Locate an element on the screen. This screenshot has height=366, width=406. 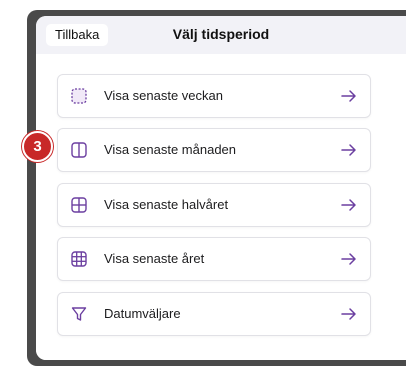
option-label: Visa senaste veckan is located at coordinates (163, 95).